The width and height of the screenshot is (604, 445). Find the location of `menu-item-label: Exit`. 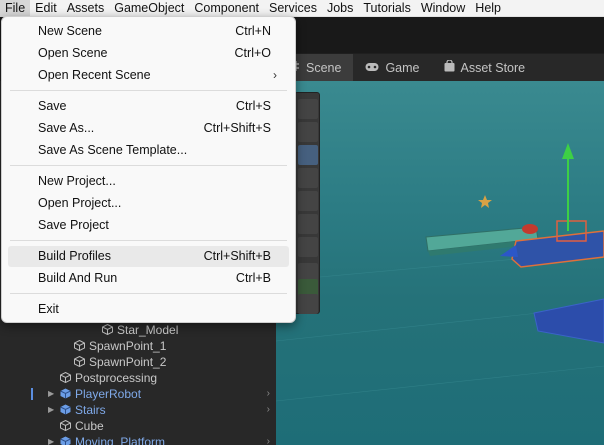

menu-item-label: Exit is located at coordinates (48, 309).